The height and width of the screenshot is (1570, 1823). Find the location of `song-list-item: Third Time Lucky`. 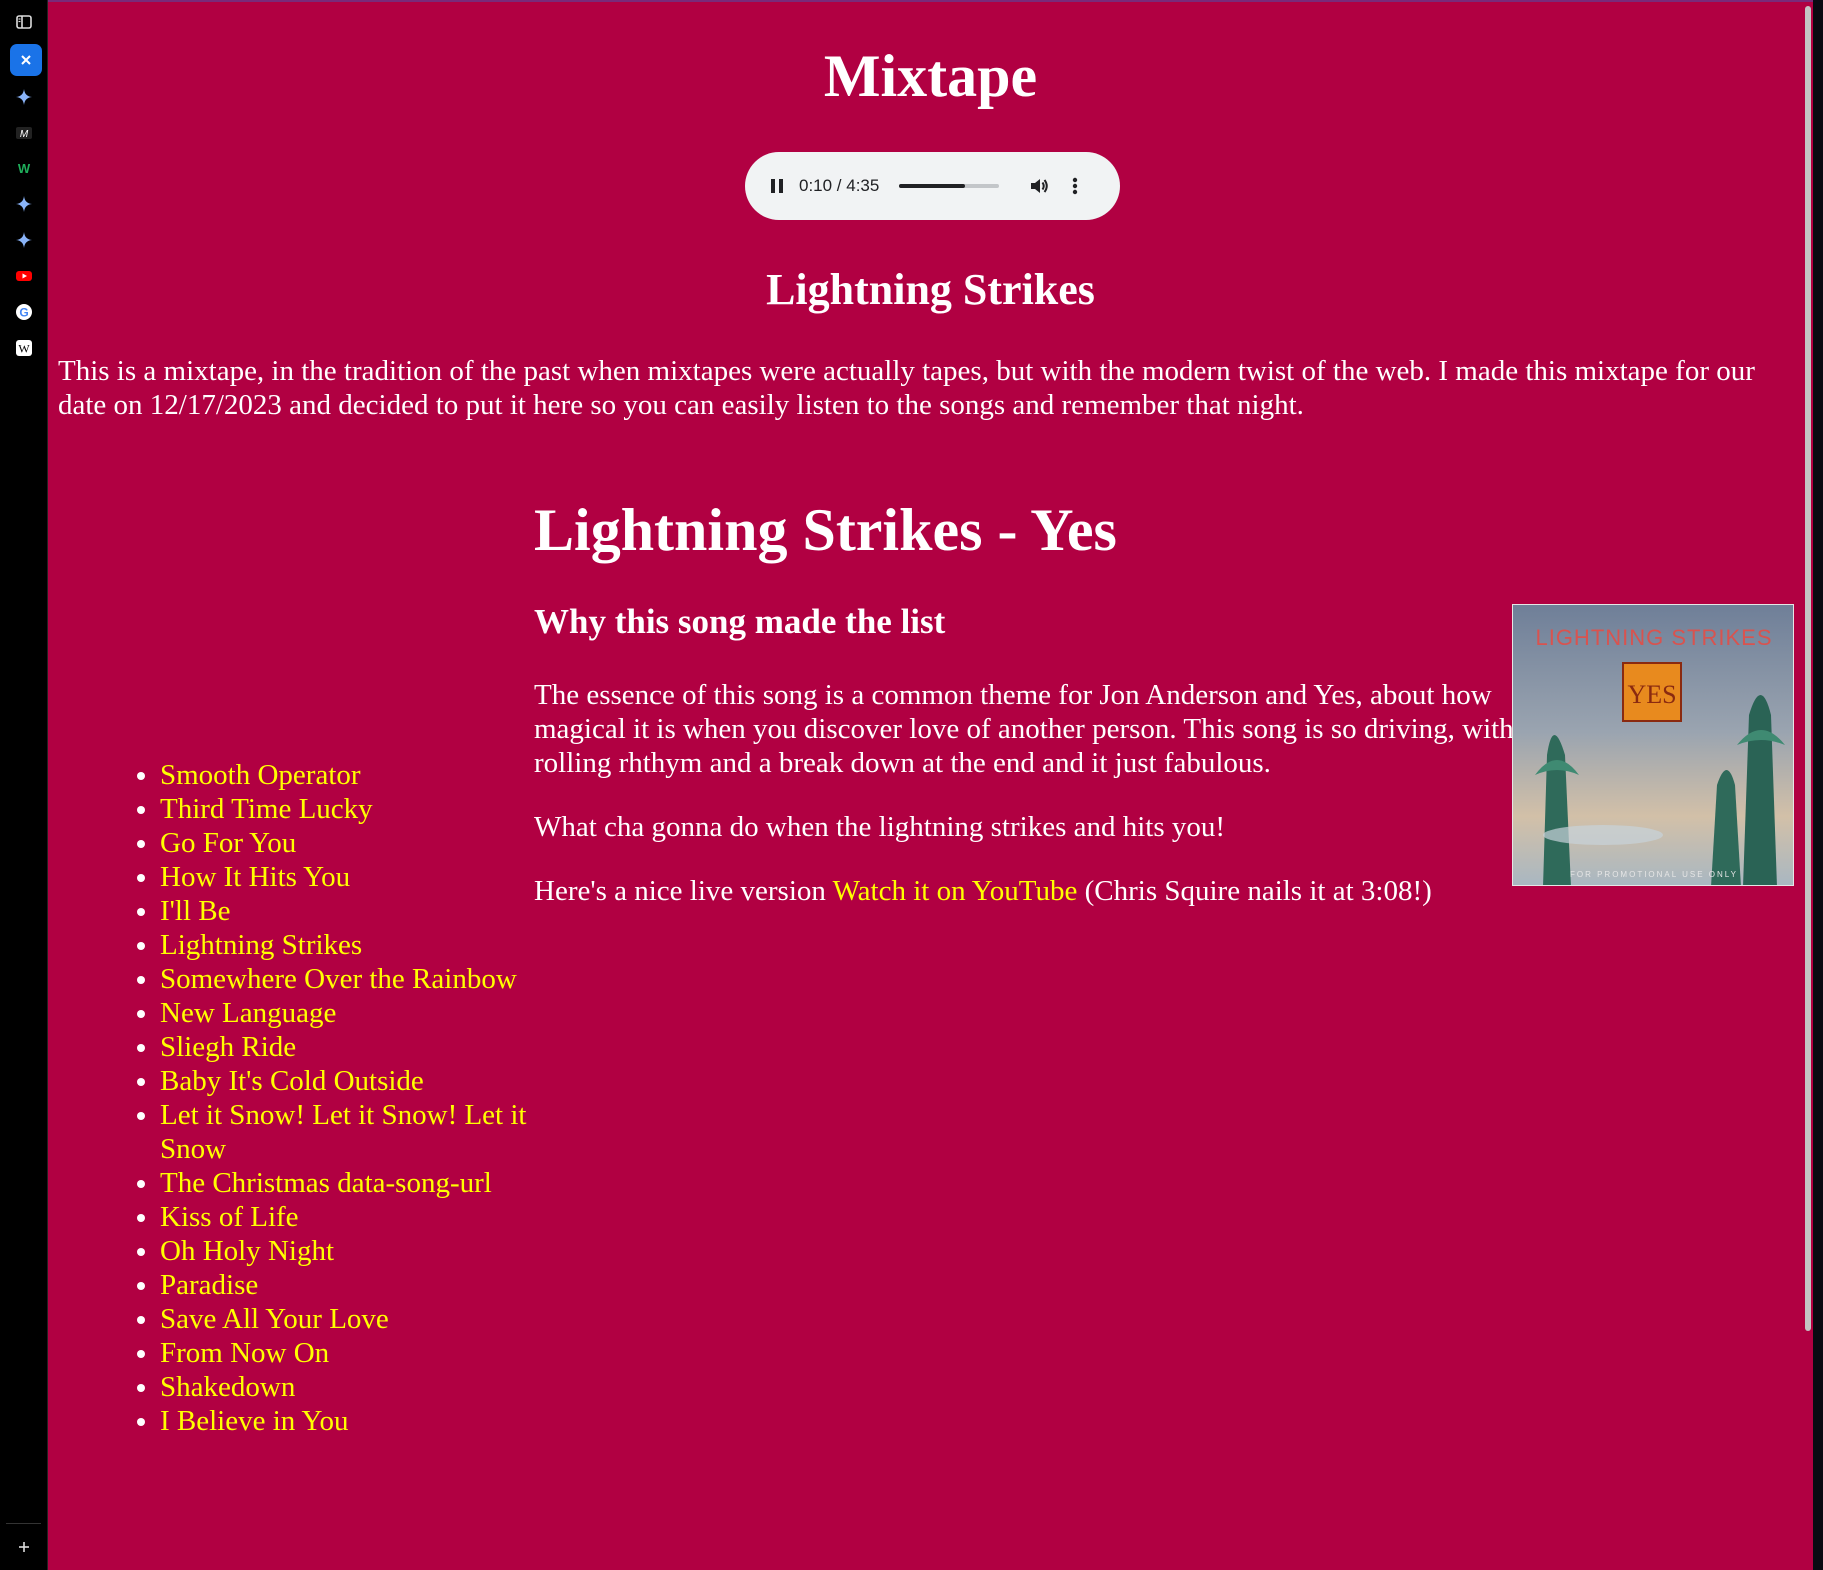

song-list-item: Third Time Lucky is located at coordinates (355, 809).